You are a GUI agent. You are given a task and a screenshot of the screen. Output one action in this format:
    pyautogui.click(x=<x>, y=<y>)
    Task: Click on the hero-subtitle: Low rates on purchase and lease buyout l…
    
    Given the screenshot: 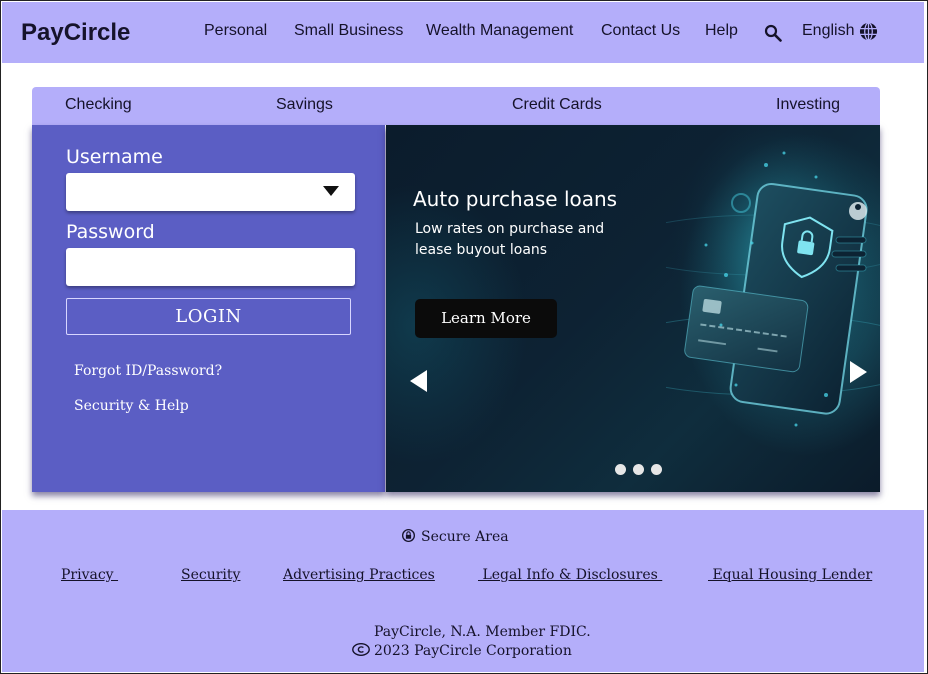 What is the action you would take?
    pyautogui.click(x=510, y=239)
    